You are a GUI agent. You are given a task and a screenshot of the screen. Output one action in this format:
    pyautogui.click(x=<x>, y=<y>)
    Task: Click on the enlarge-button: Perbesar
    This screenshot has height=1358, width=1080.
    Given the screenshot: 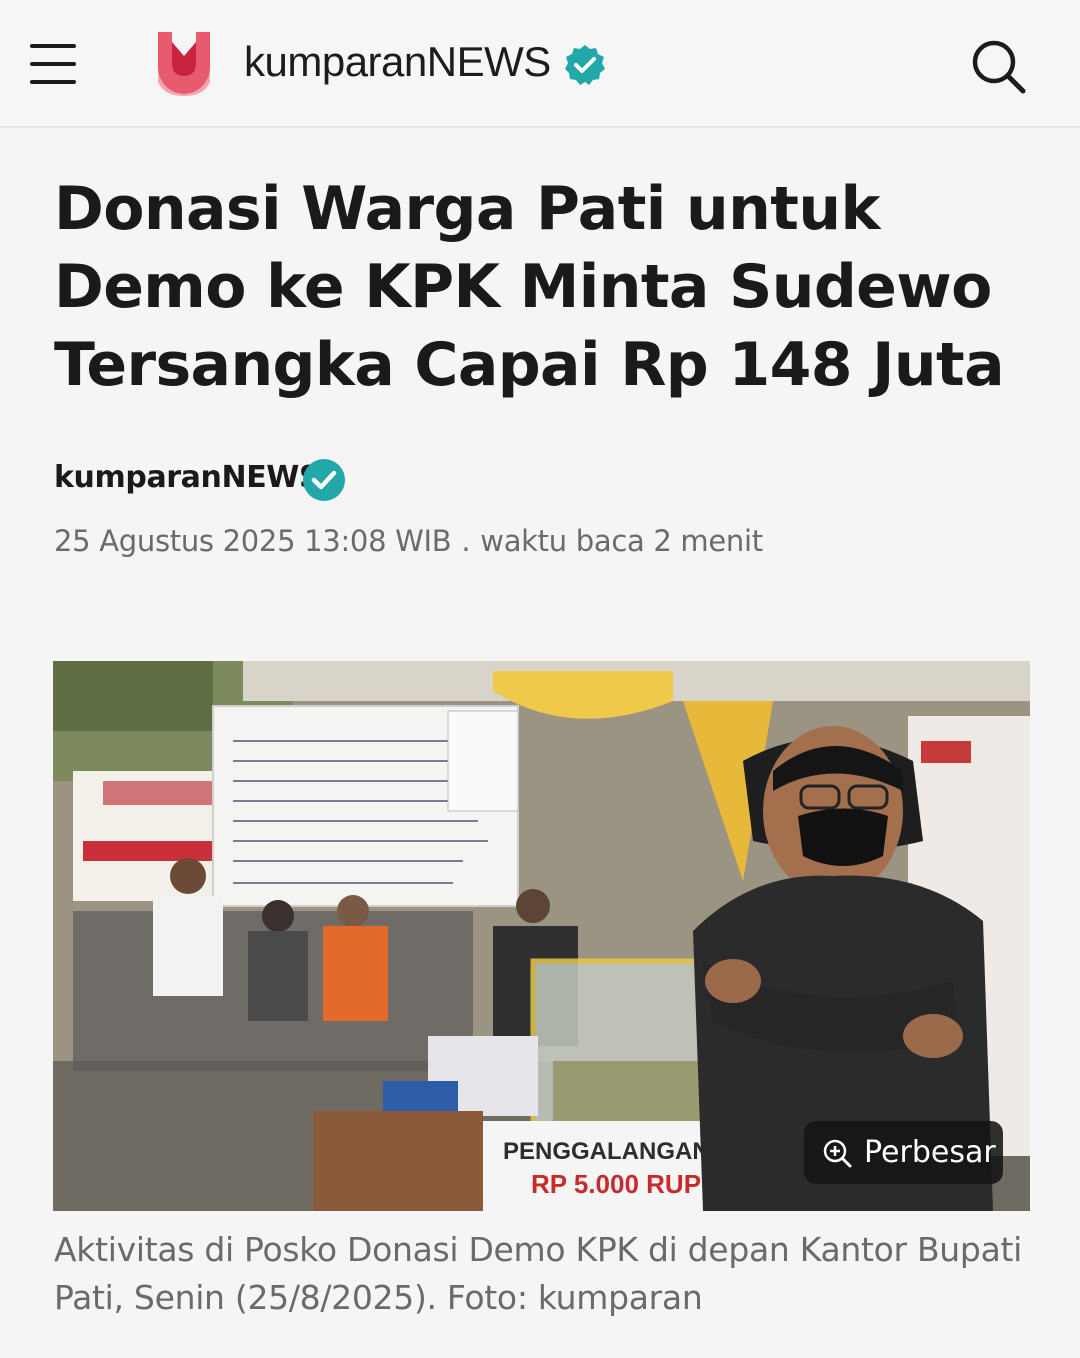 What is the action you would take?
    pyautogui.click(x=903, y=1152)
    